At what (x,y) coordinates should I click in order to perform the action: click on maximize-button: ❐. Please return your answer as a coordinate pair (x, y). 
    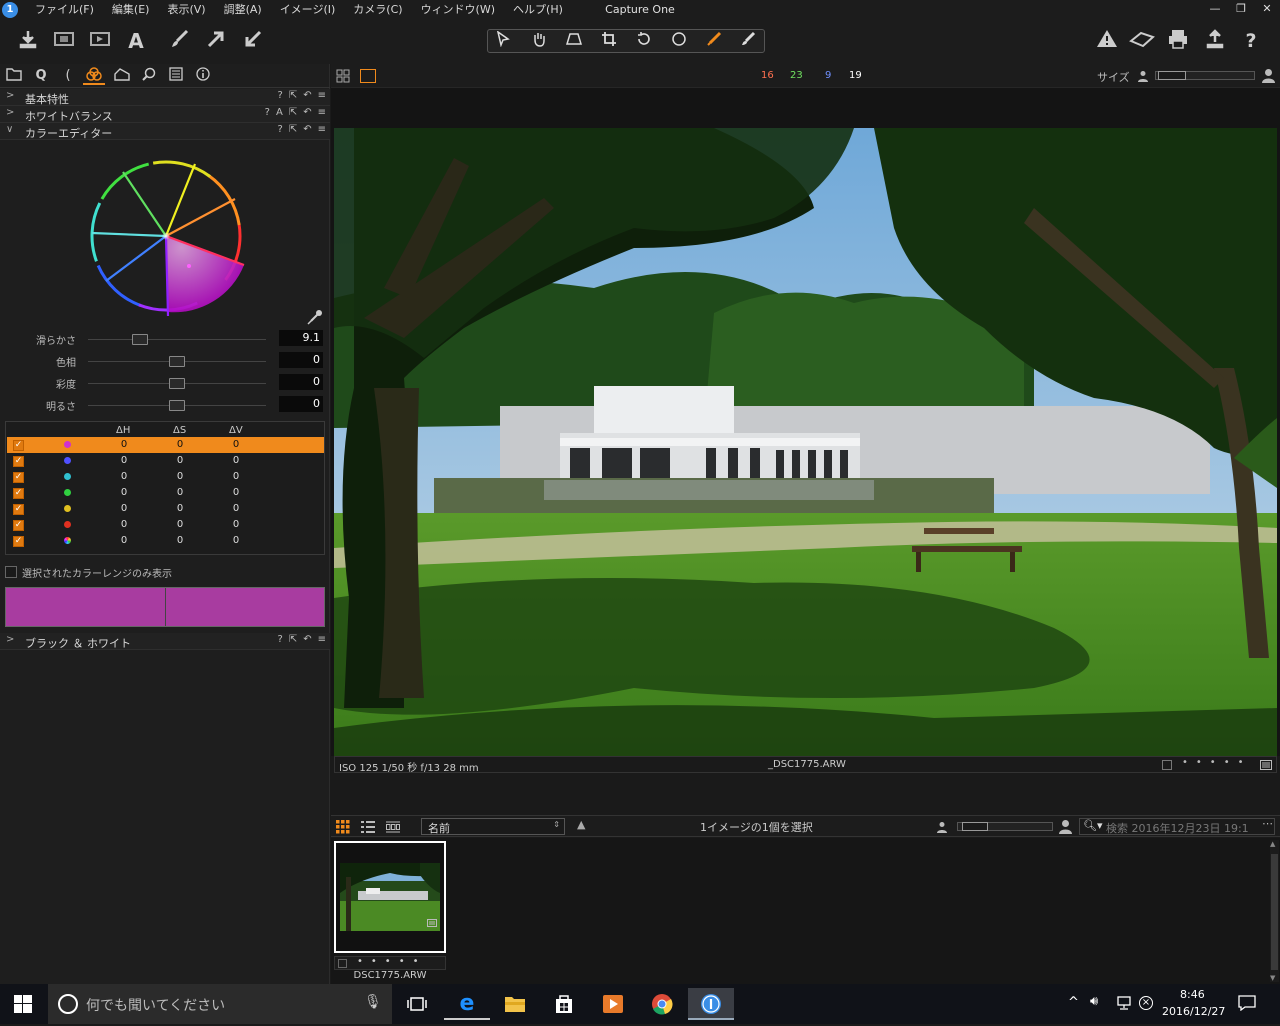
    Looking at the image, I should click on (1241, 9).